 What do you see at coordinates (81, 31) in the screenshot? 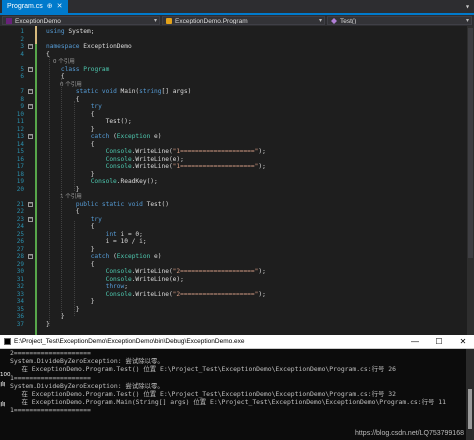
I see `code-token: System;` at bounding box center [81, 31].